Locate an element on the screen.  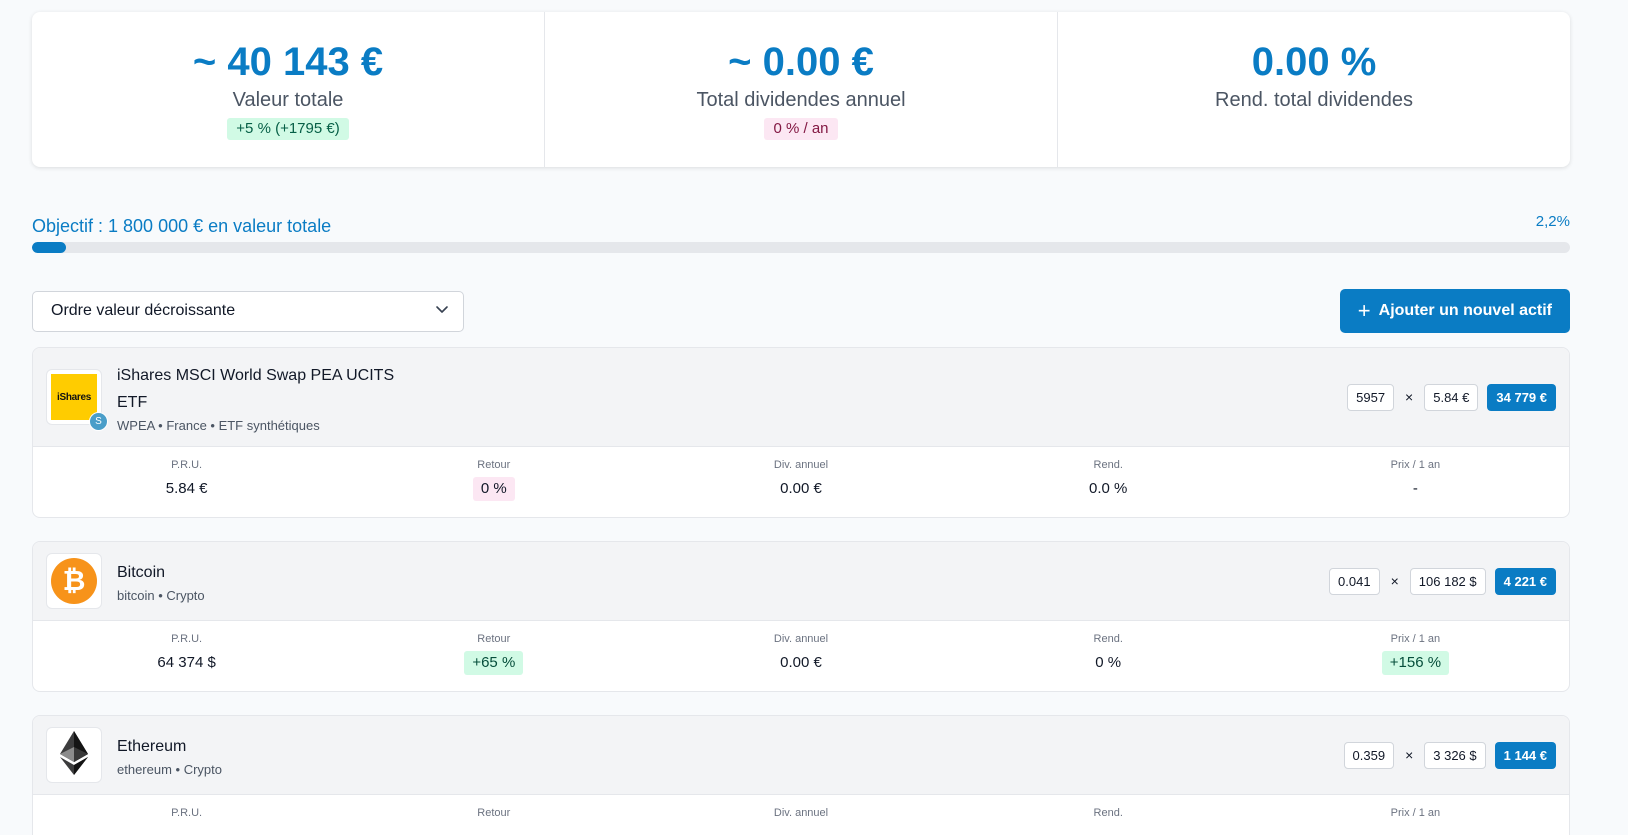
total-value-box: 1 144 € is located at coordinates (1525, 755).